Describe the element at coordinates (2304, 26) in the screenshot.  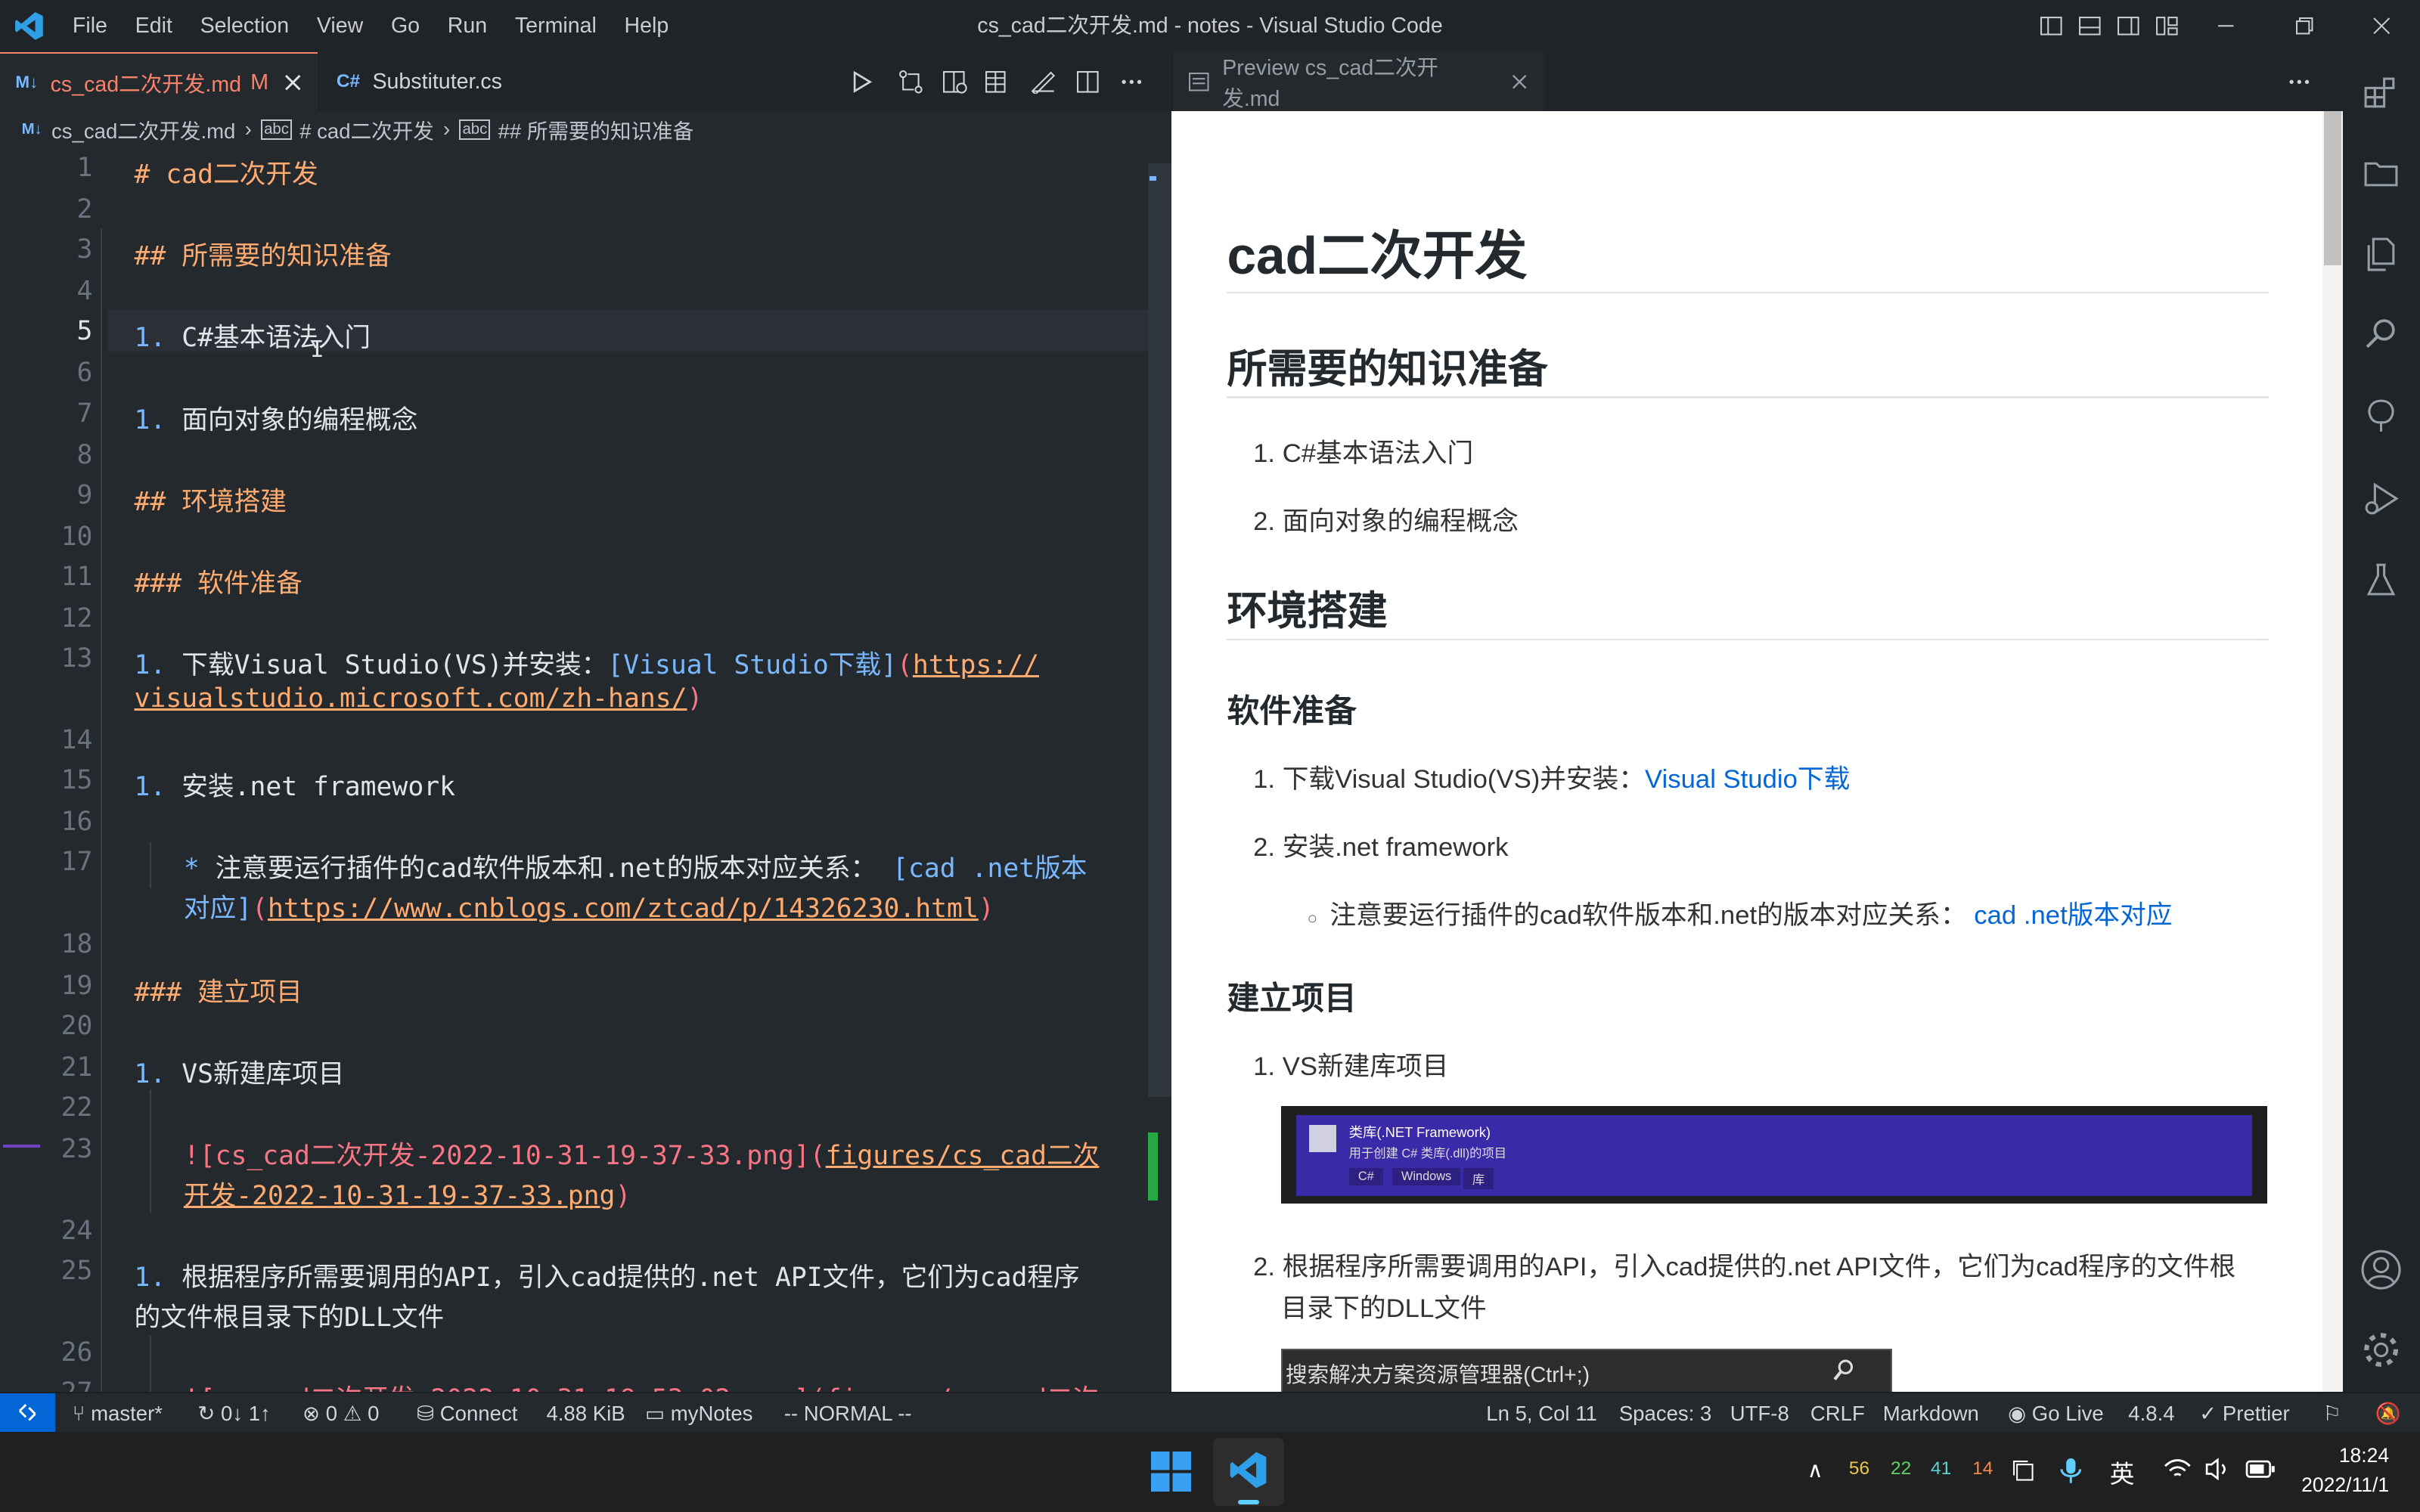
I see `restore-icon` at that location.